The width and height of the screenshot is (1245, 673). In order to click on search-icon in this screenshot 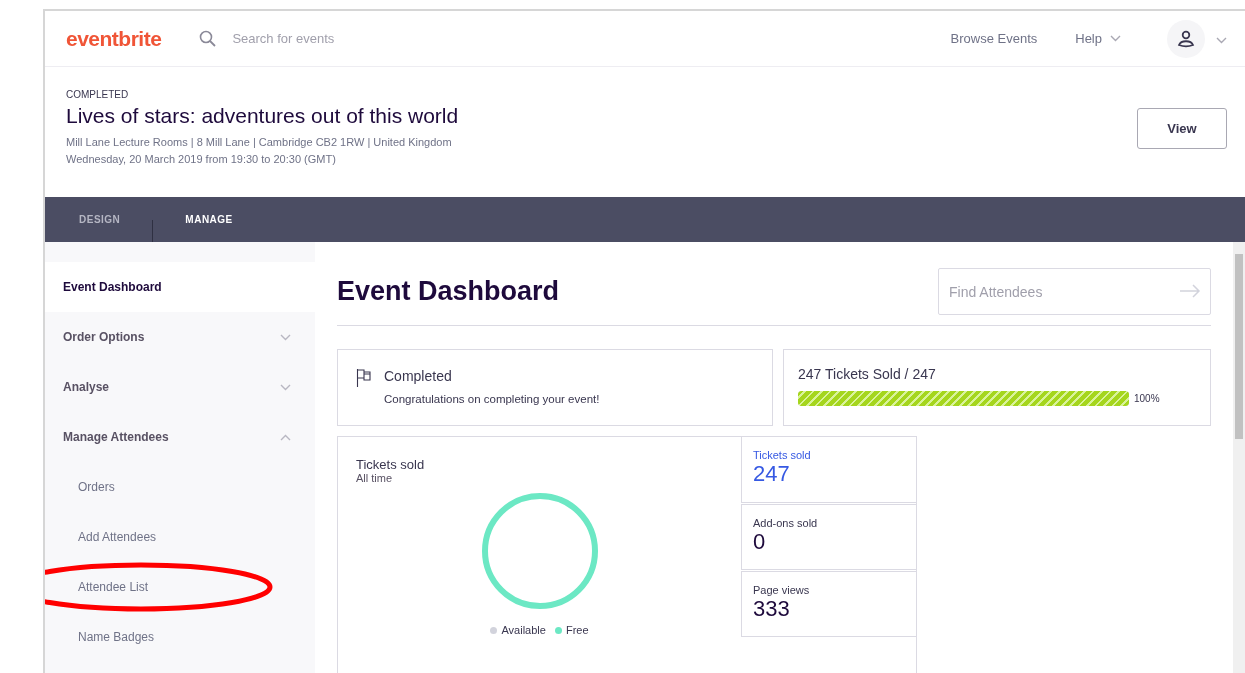, I will do `click(208, 38)`.